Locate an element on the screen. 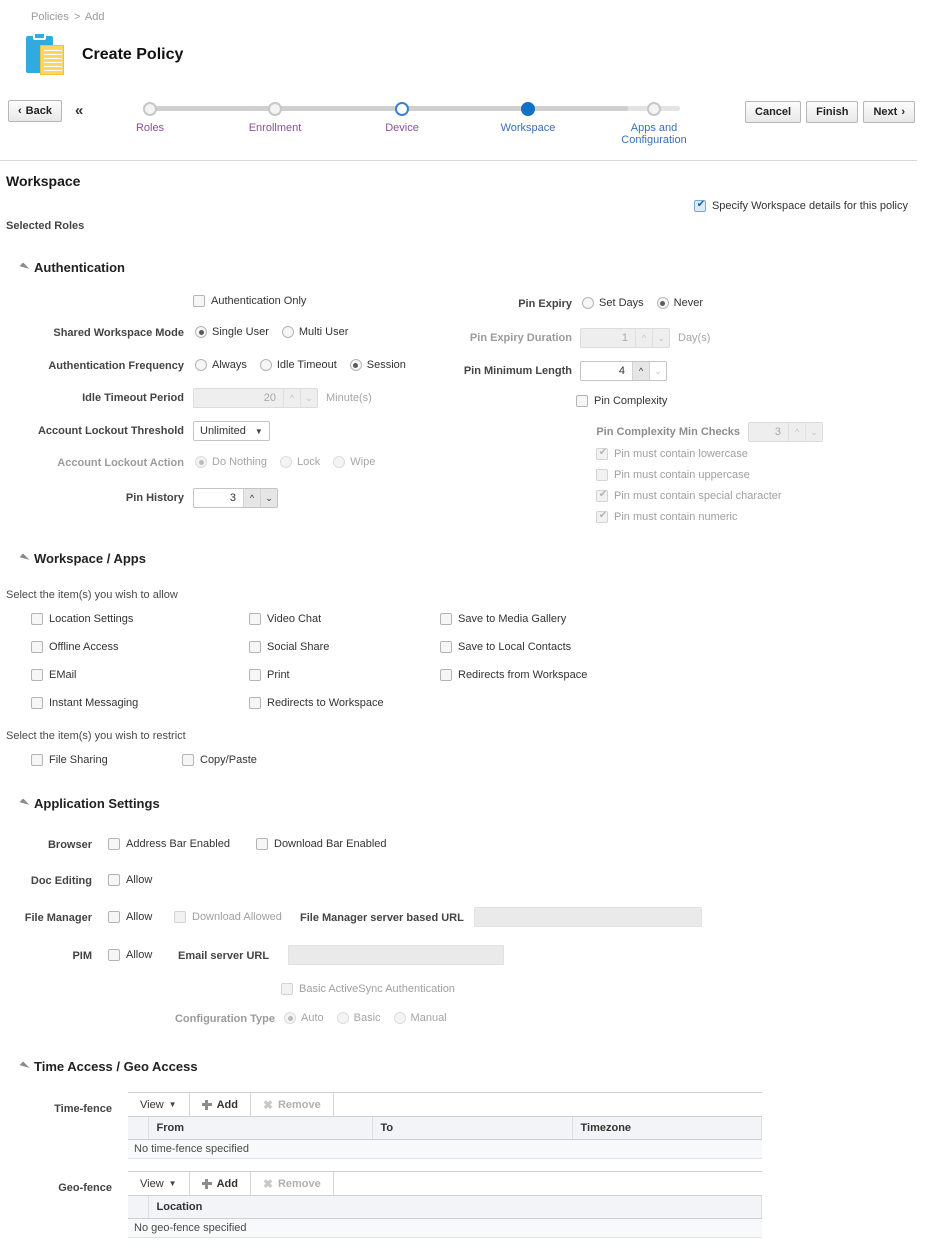 The width and height of the screenshot is (925, 1259). allow-item-save-to-local-contacts: Save to Local Contacts is located at coordinates (505, 647).